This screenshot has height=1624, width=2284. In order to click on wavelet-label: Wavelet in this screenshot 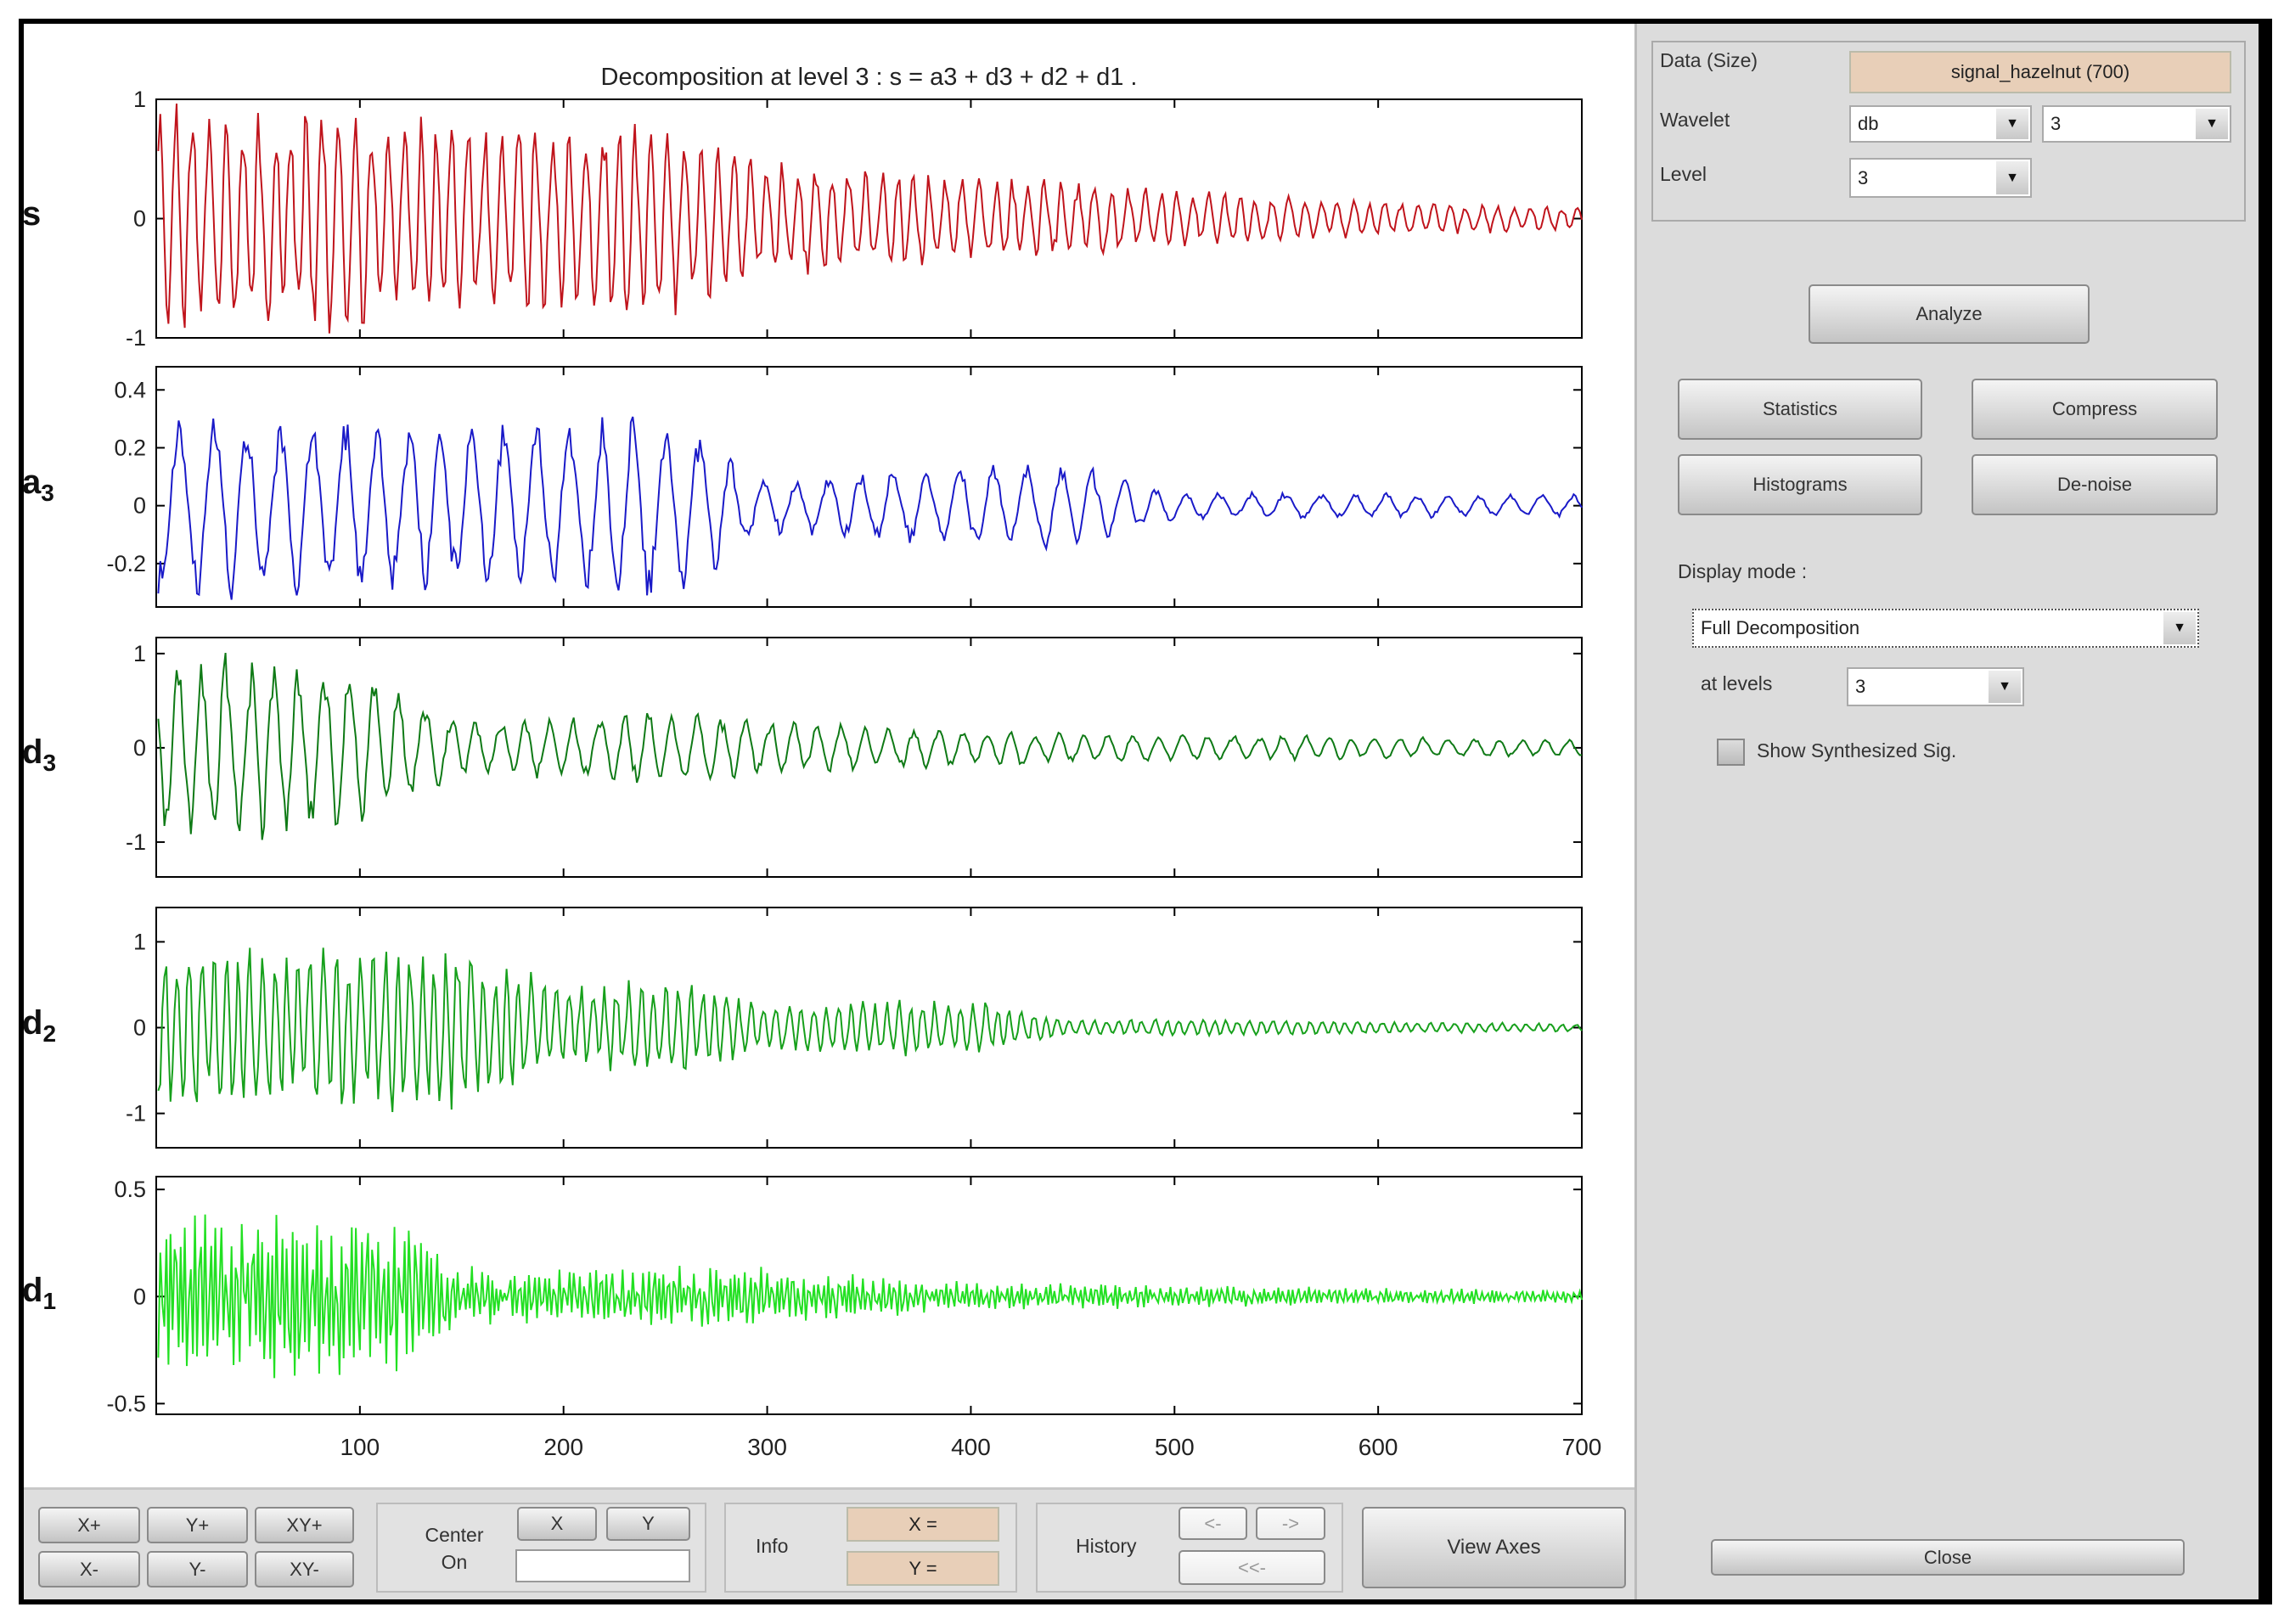, I will do `click(1695, 120)`.